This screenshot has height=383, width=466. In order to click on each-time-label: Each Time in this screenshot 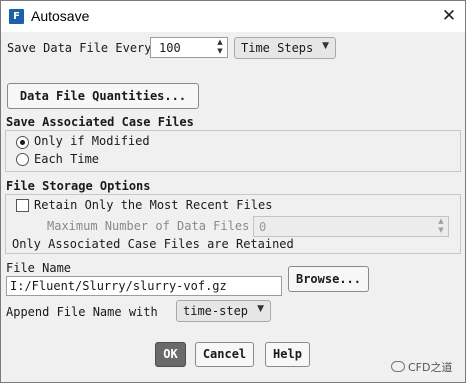, I will do `click(67, 159)`.